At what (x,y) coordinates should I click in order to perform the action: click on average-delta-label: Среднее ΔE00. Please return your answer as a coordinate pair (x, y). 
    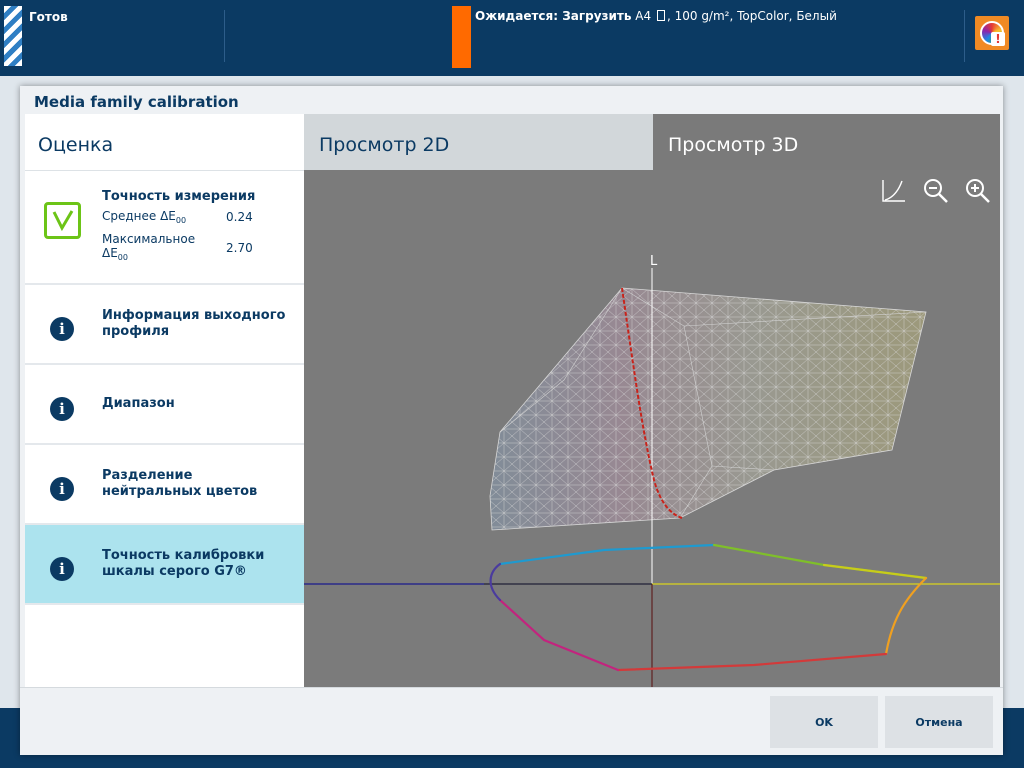
    Looking at the image, I should click on (144, 217).